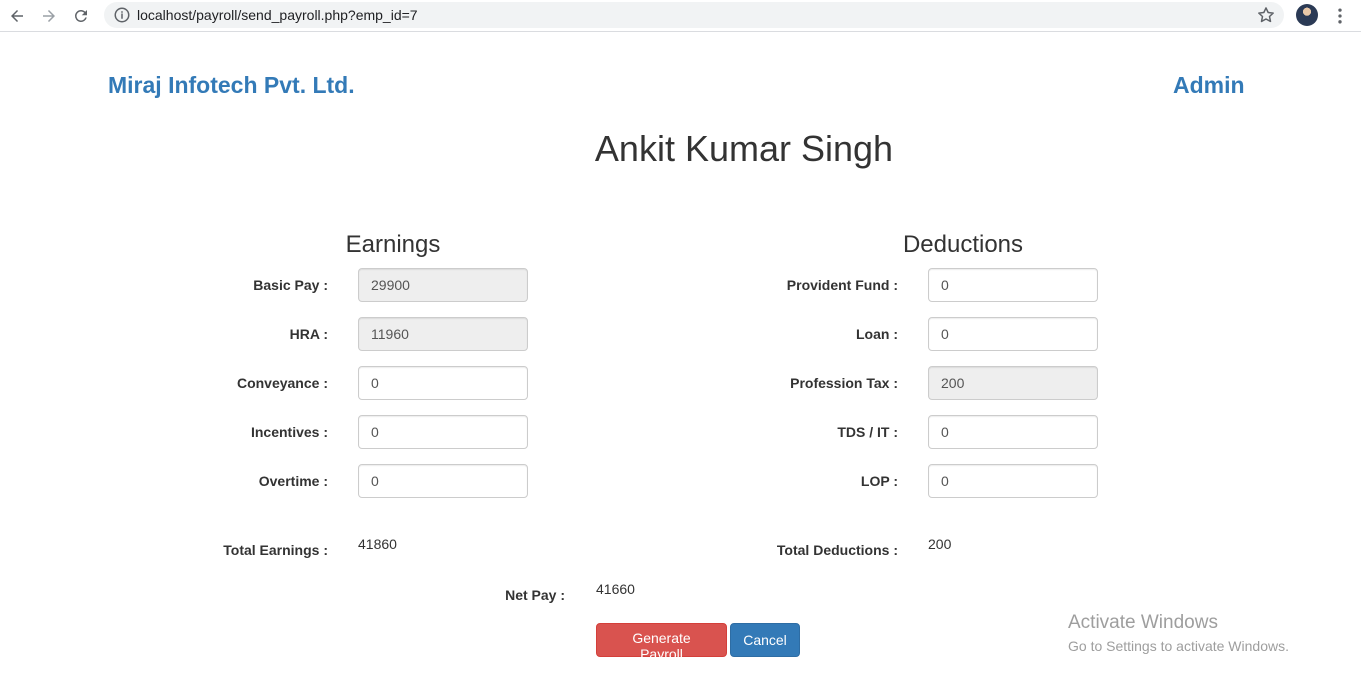 The height and width of the screenshot is (687, 1361). What do you see at coordinates (289, 432) in the screenshot?
I see `incentives-label: Incentives :` at bounding box center [289, 432].